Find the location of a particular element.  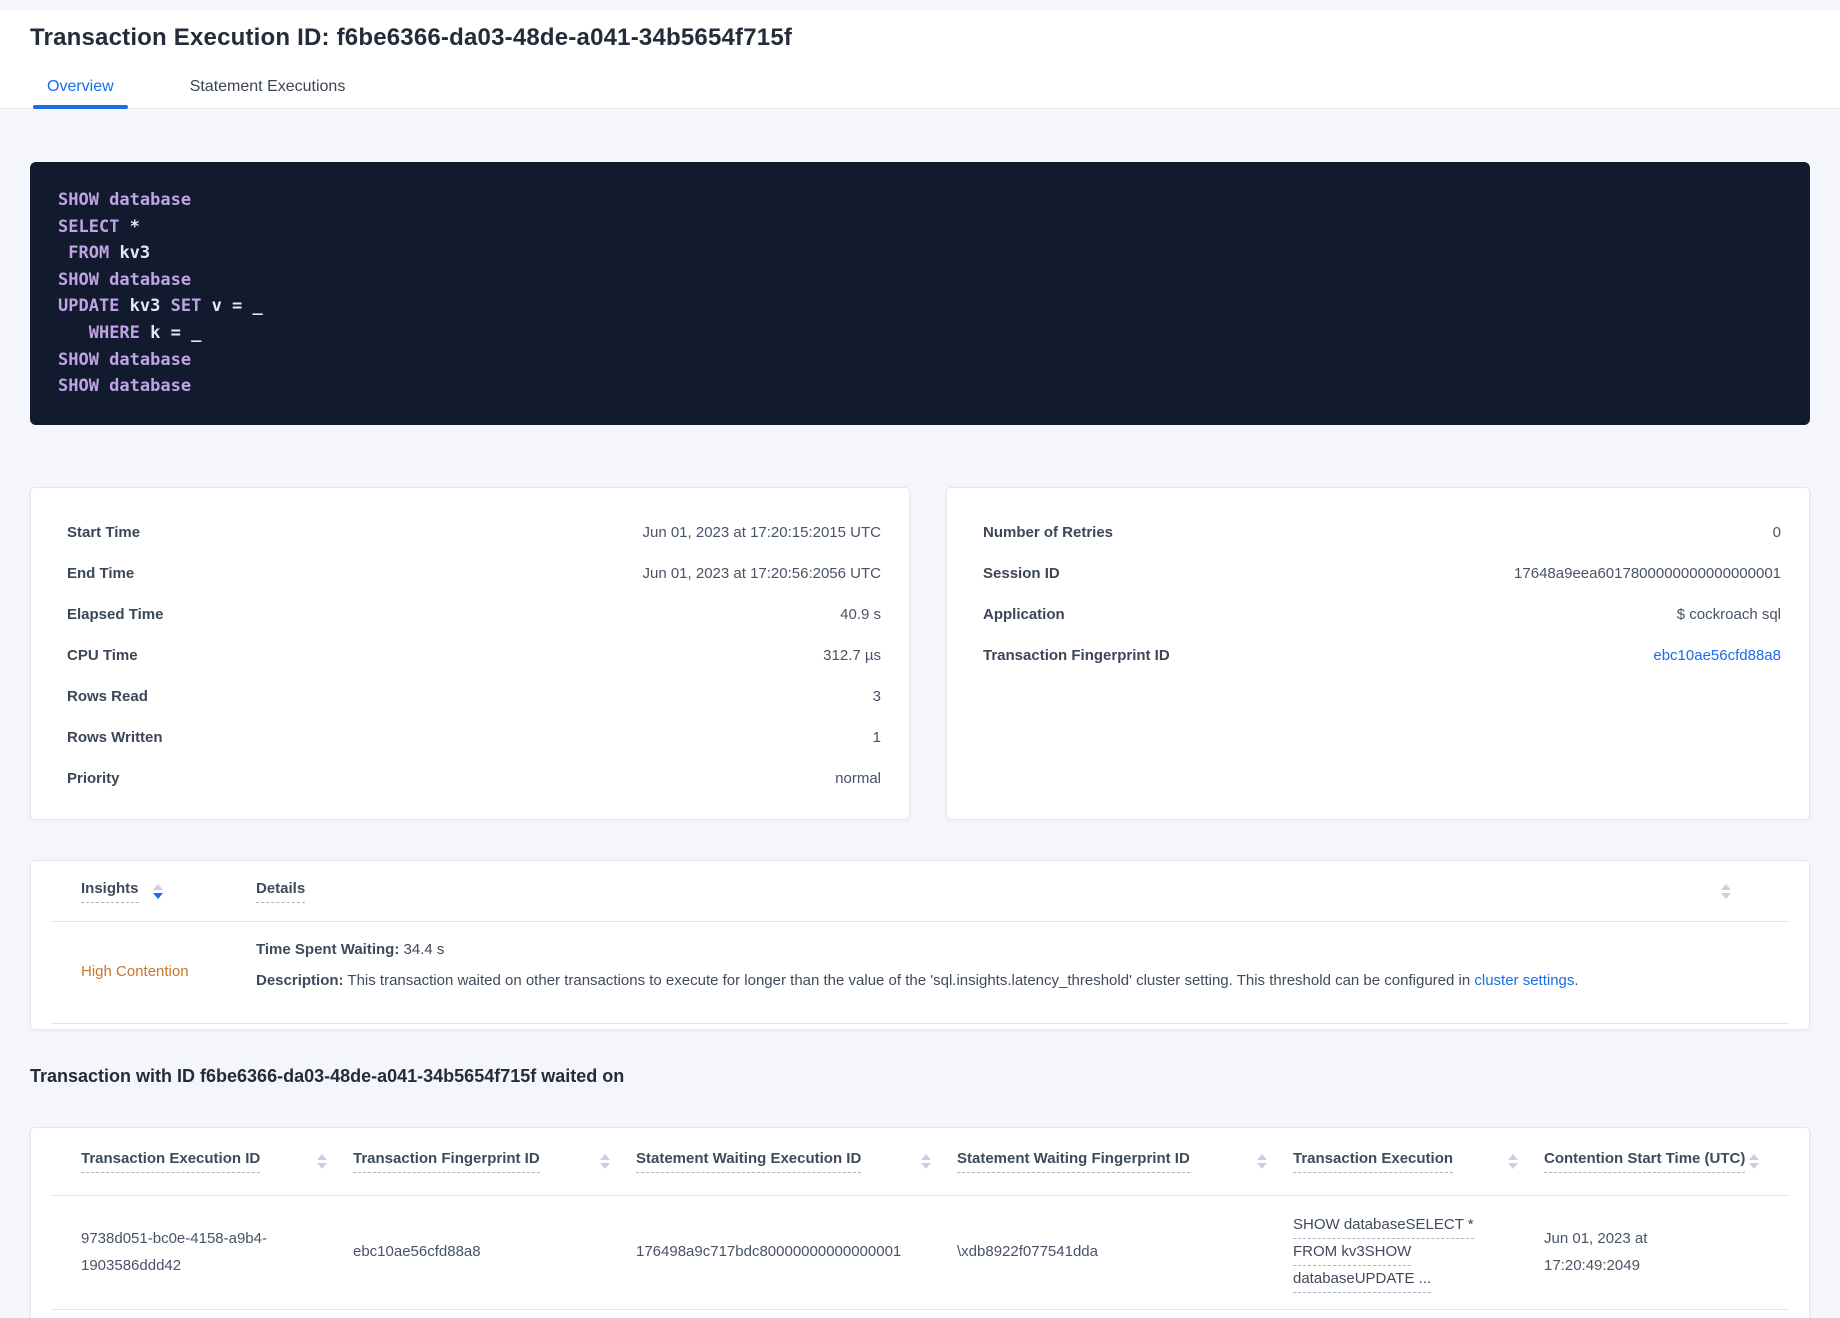

sort-icon-right is located at coordinates (1726, 891).